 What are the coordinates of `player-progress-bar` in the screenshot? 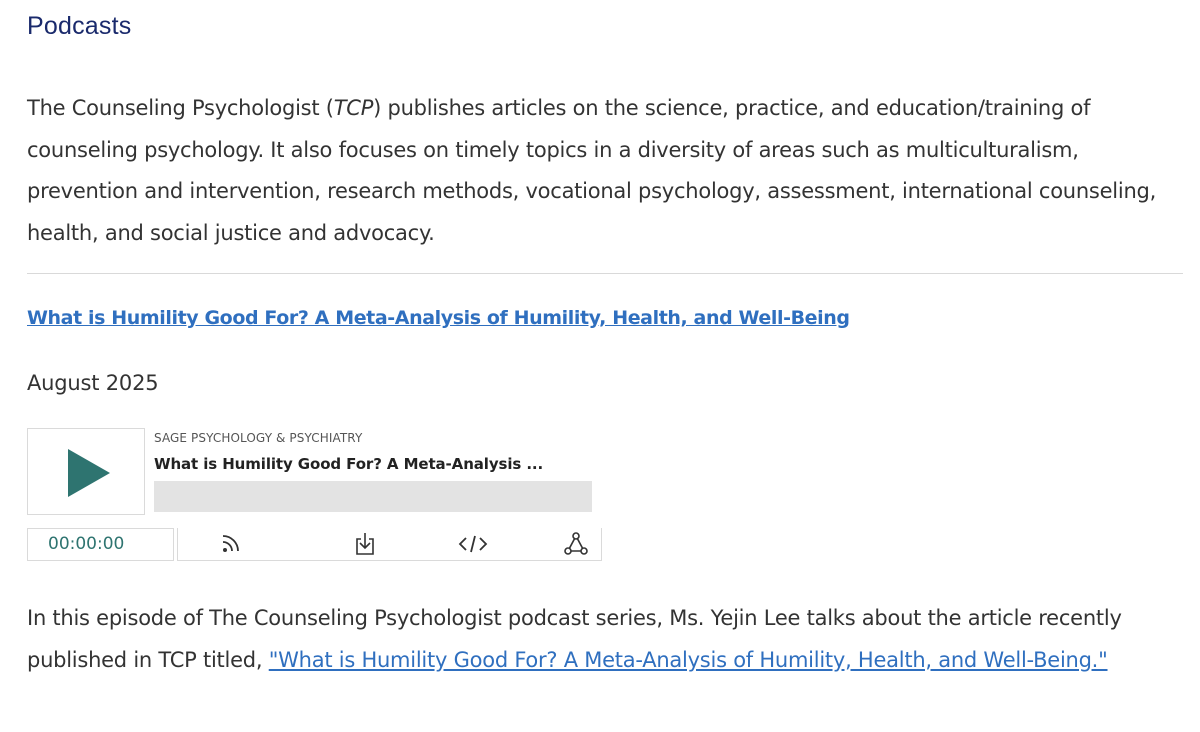 It's located at (373, 496).